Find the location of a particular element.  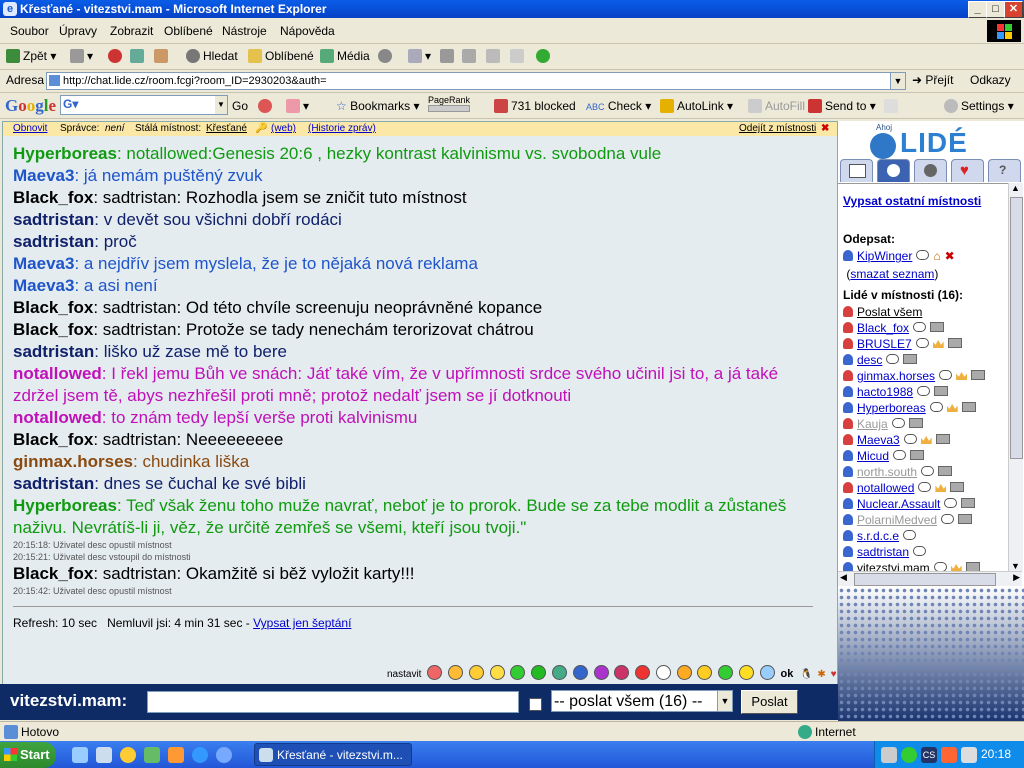

refresh-button is located at coordinates (138, 56).